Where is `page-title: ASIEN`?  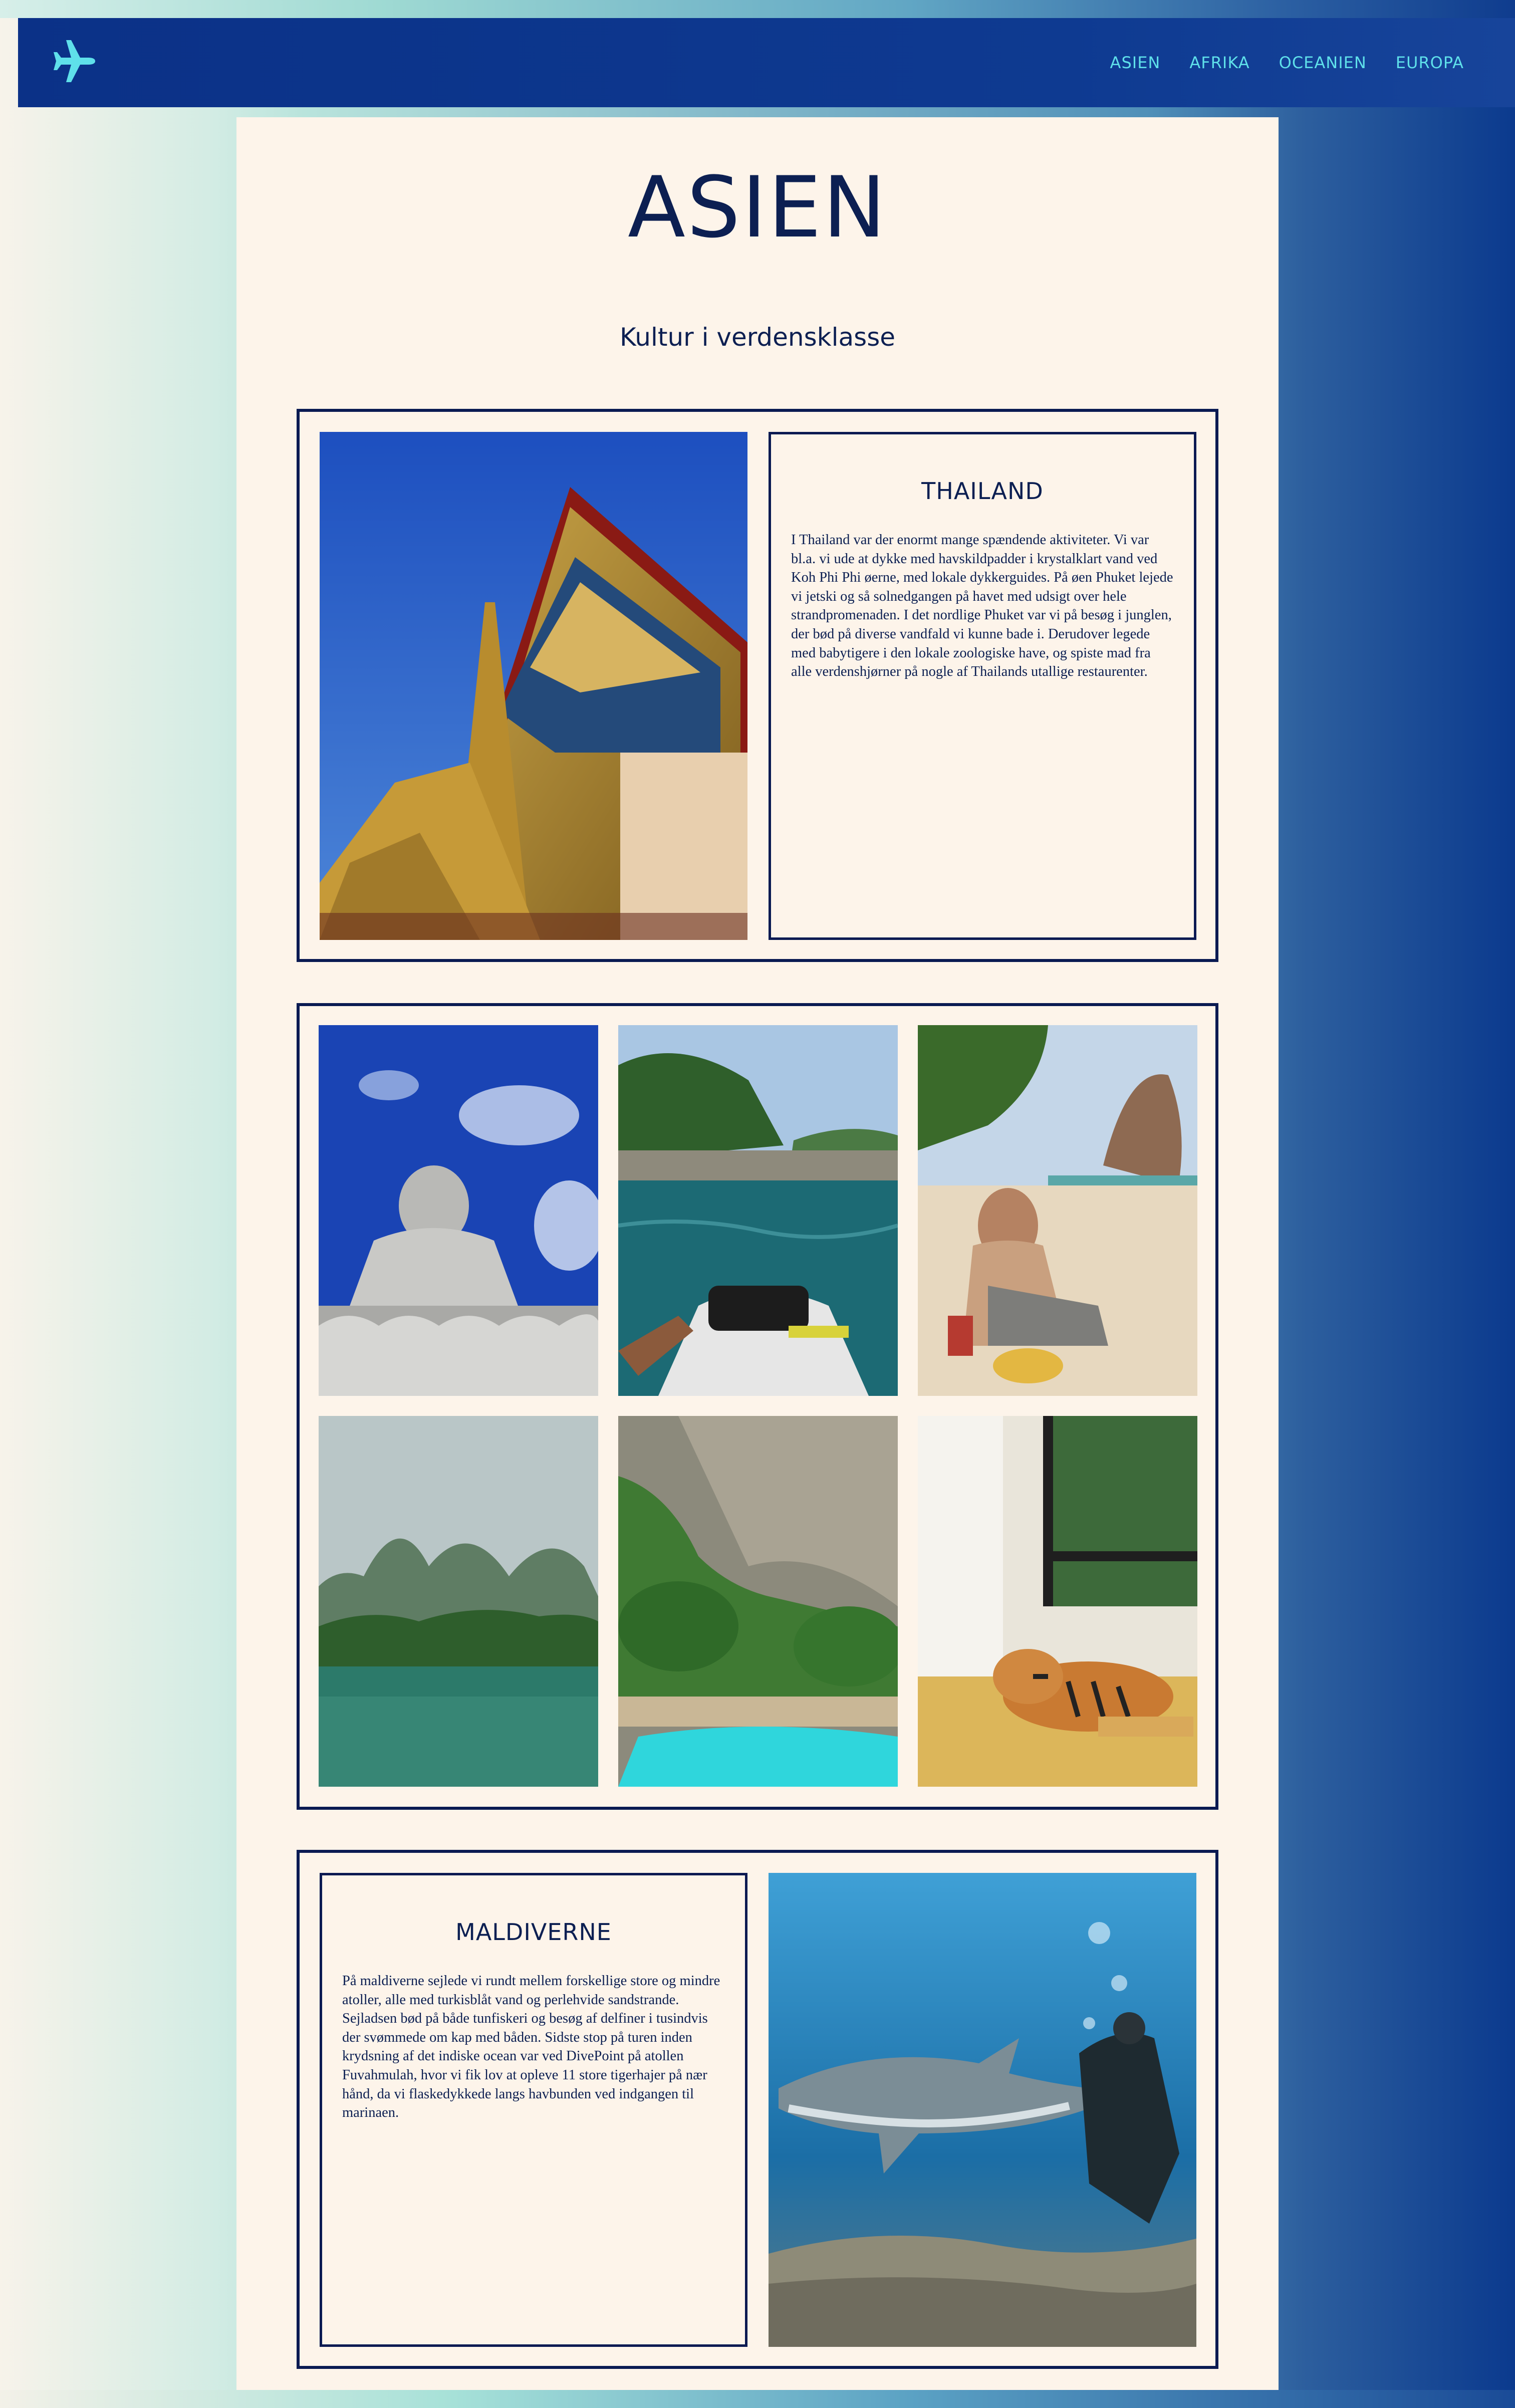
page-title: ASIEN is located at coordinates (757, 208).